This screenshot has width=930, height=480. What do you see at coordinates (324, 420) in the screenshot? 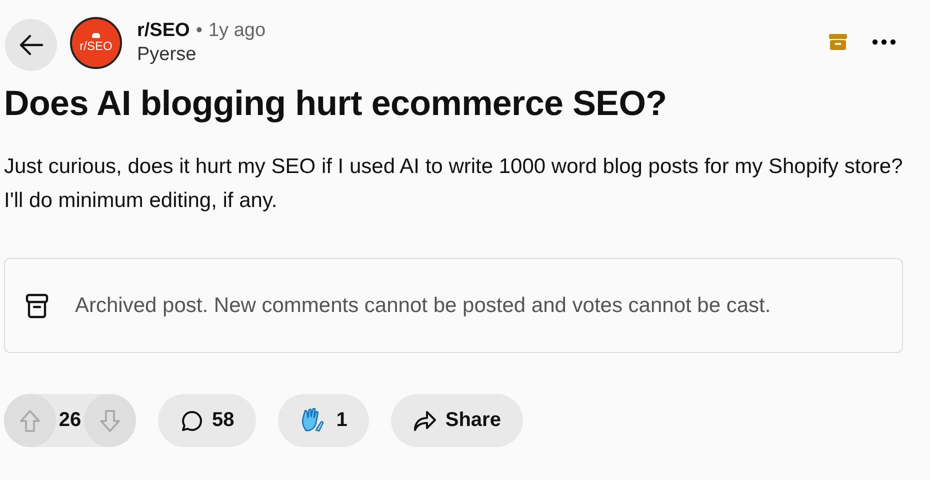
I see `award-button: 1` at bounding box center [324, 420].